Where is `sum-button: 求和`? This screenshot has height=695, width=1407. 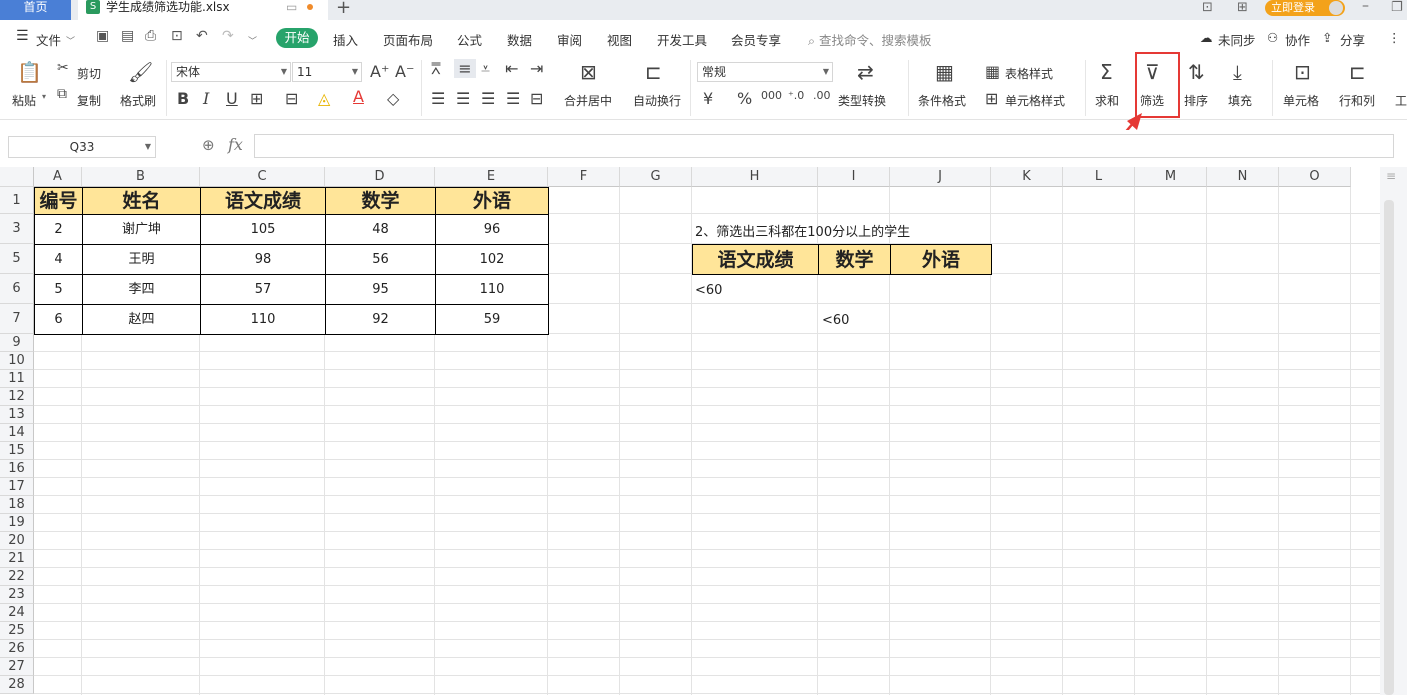
sum-button: 求和 is located at coordinates (1107, 100).